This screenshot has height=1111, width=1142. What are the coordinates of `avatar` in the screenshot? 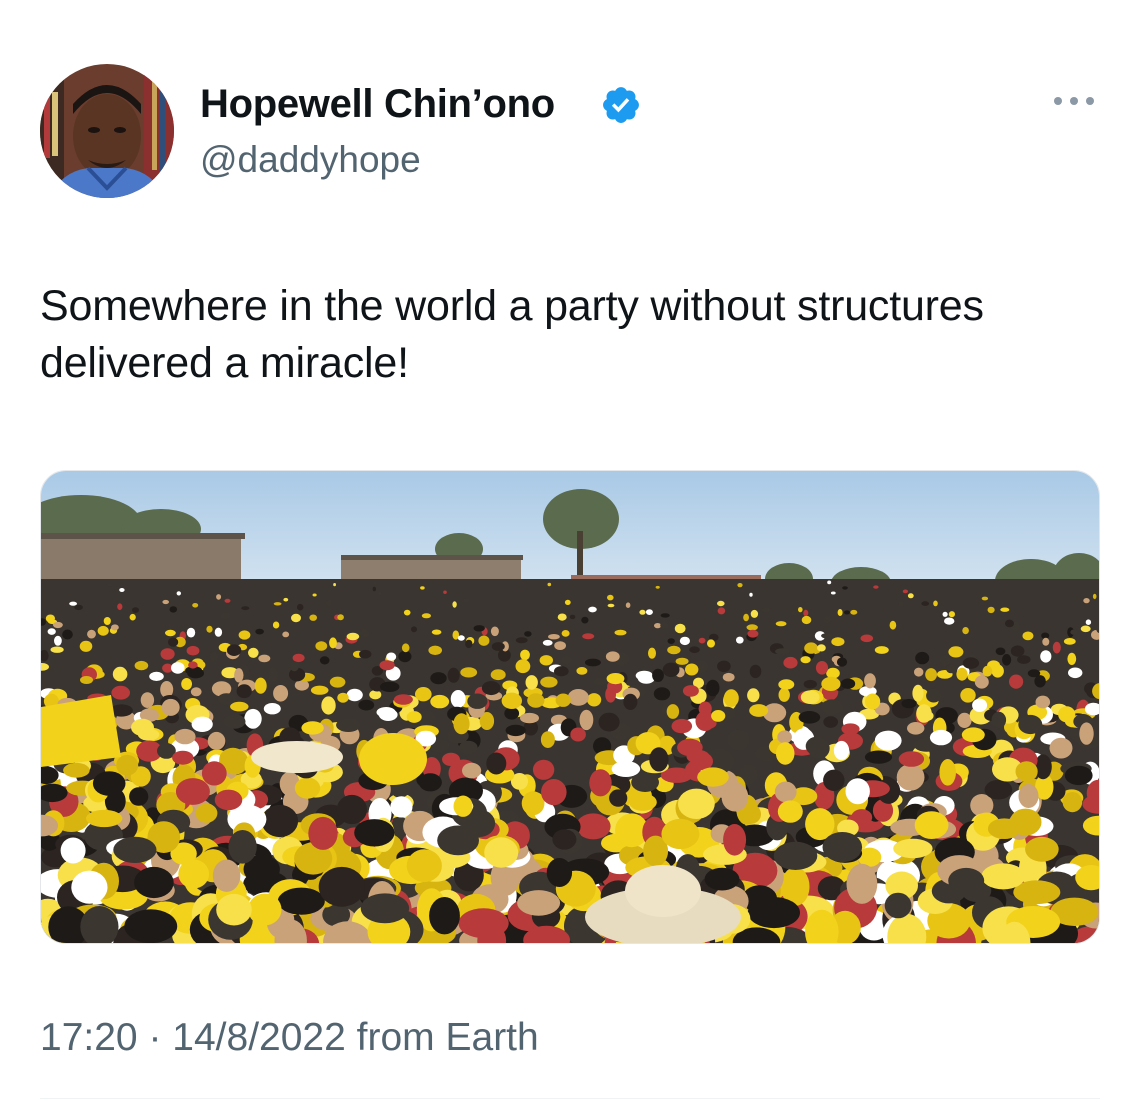 It's located at (107, 131).